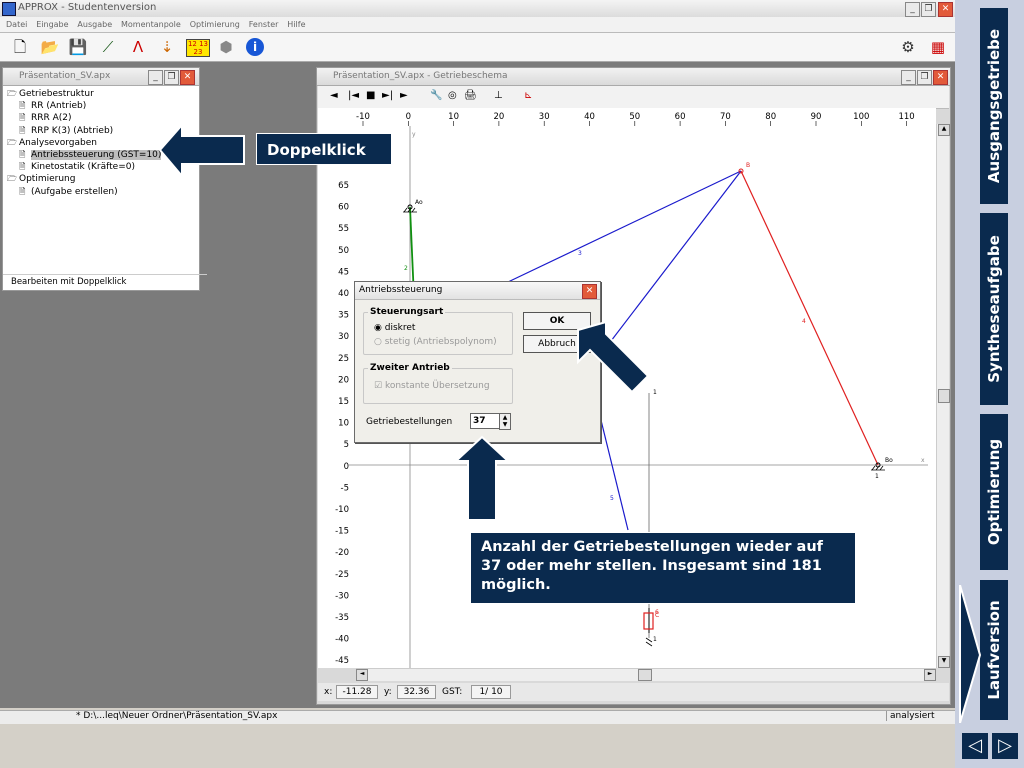  What do you see at coordinates (613, 357) in the screenshot?
I see `arrow-diagonal-icon` at bounding box center [613, 357].